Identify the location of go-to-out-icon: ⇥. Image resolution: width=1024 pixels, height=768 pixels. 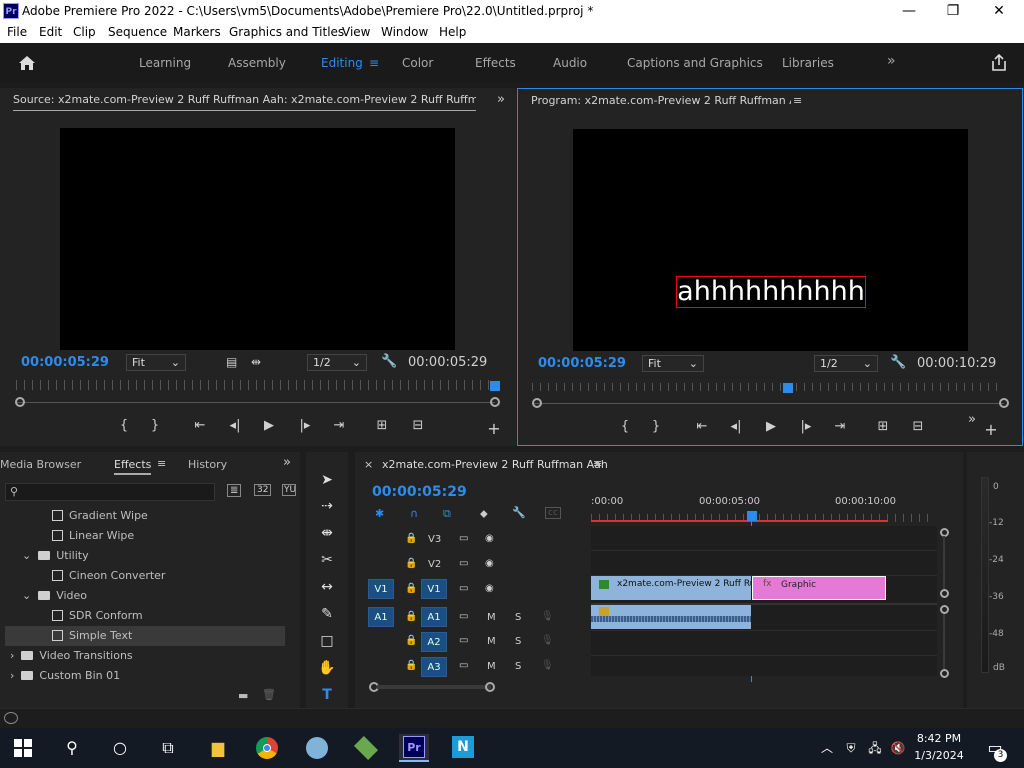
(840, 426).